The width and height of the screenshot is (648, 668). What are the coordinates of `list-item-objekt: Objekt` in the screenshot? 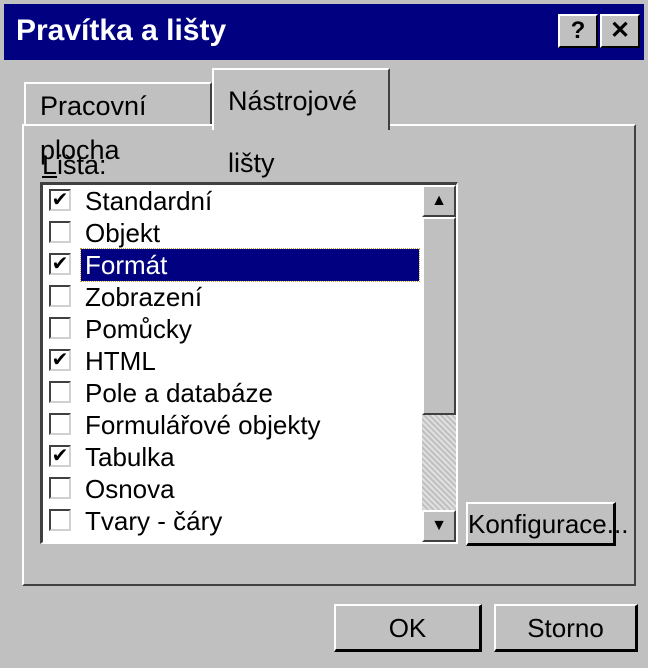 It's located at (231, 233).